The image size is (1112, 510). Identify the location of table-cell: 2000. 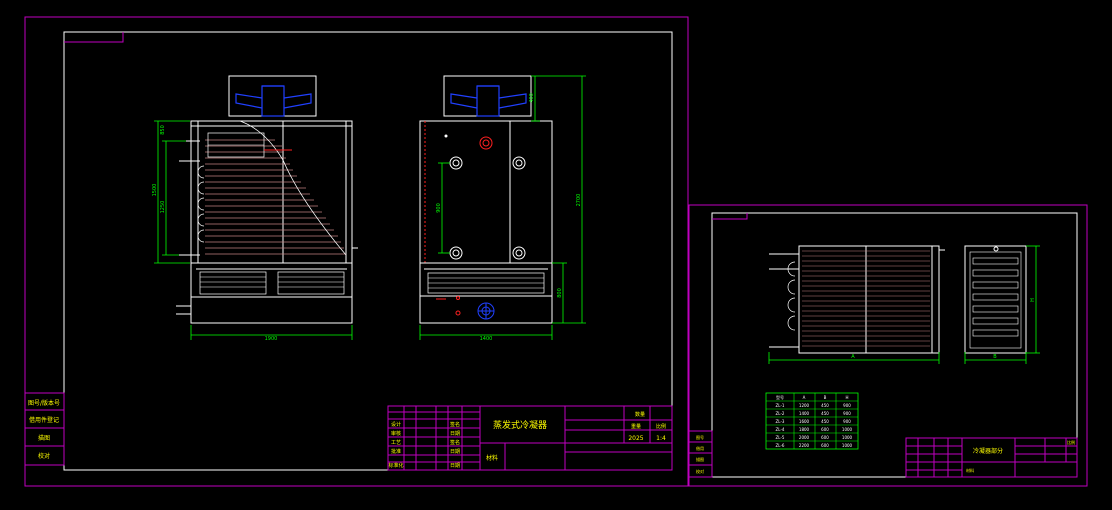
(804, 437).